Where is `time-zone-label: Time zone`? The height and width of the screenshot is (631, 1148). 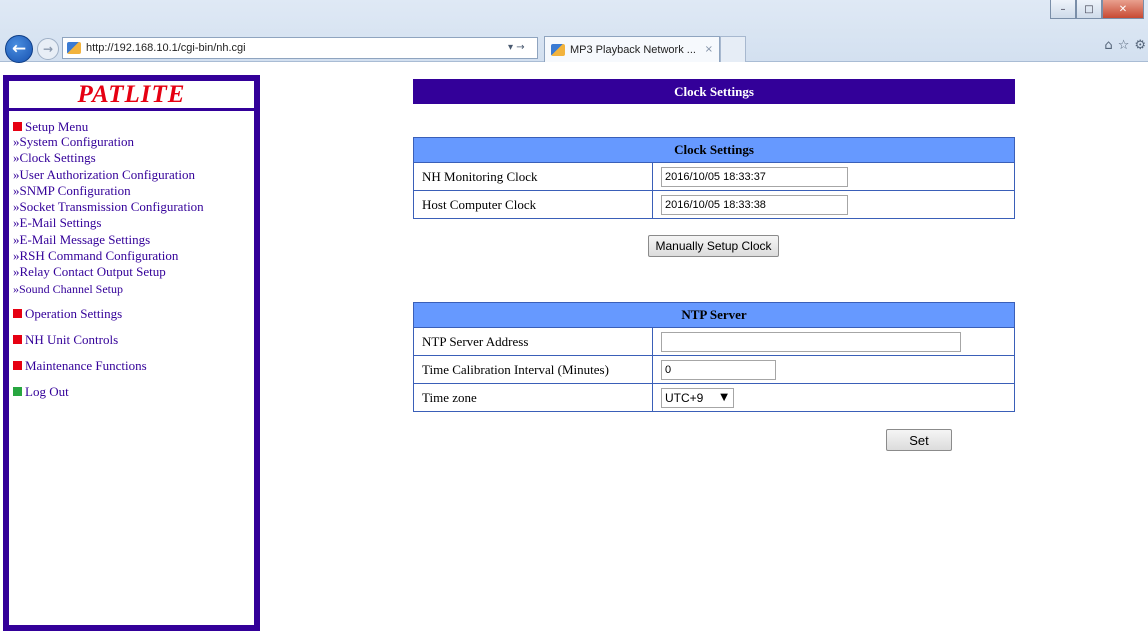
time-zone-label: Time zone is located at coordinates (533, 397).